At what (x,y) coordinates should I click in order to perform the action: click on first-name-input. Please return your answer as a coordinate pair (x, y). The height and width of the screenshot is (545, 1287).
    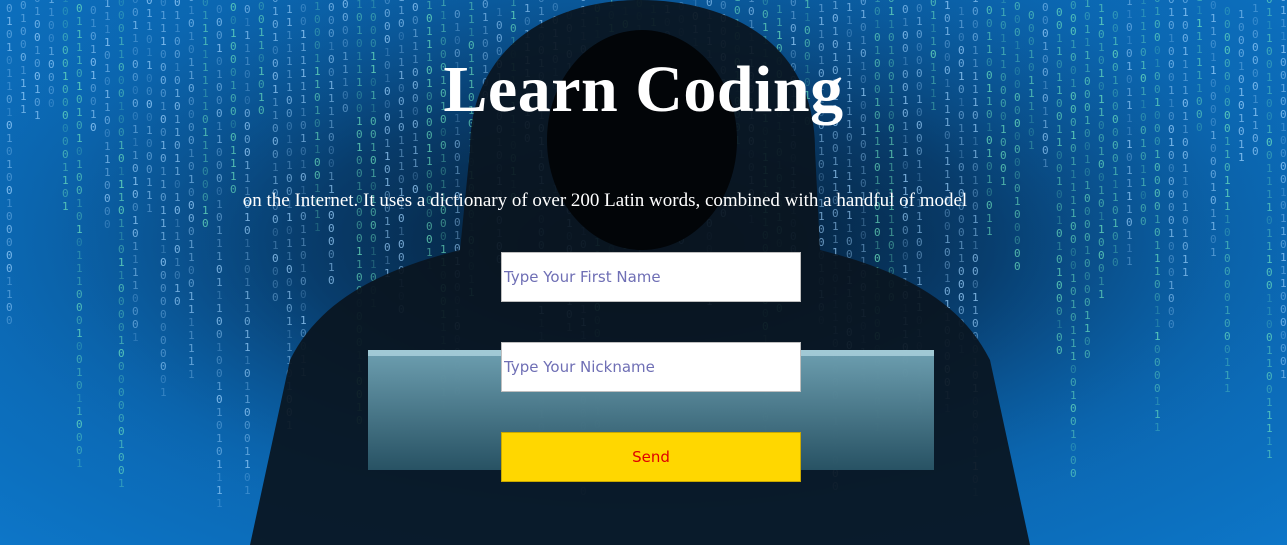
    Looking at the image, I should click on (651, 277).